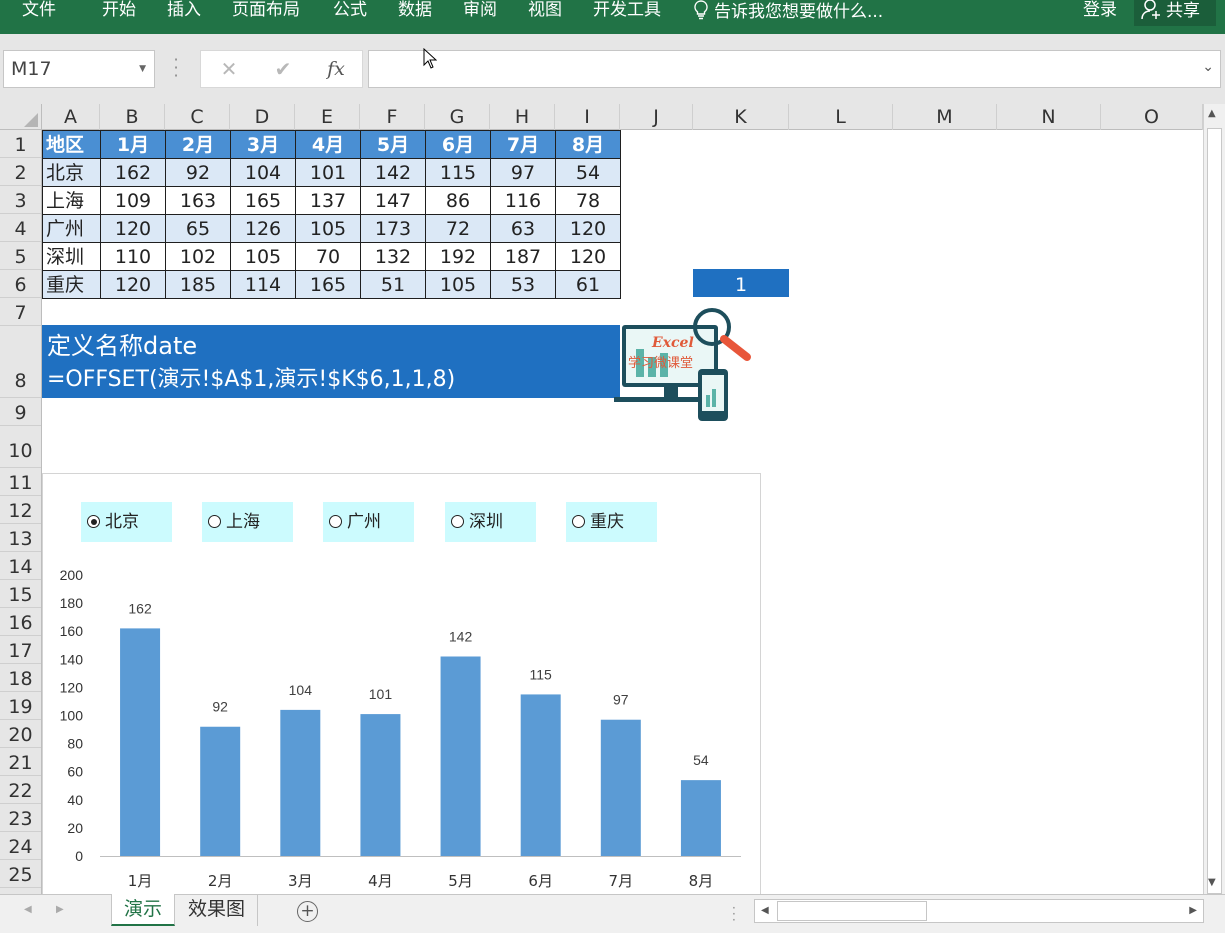  Describe the element at coordinates (20, 650) in the screenshot. I see `row-header: 17` at that location.